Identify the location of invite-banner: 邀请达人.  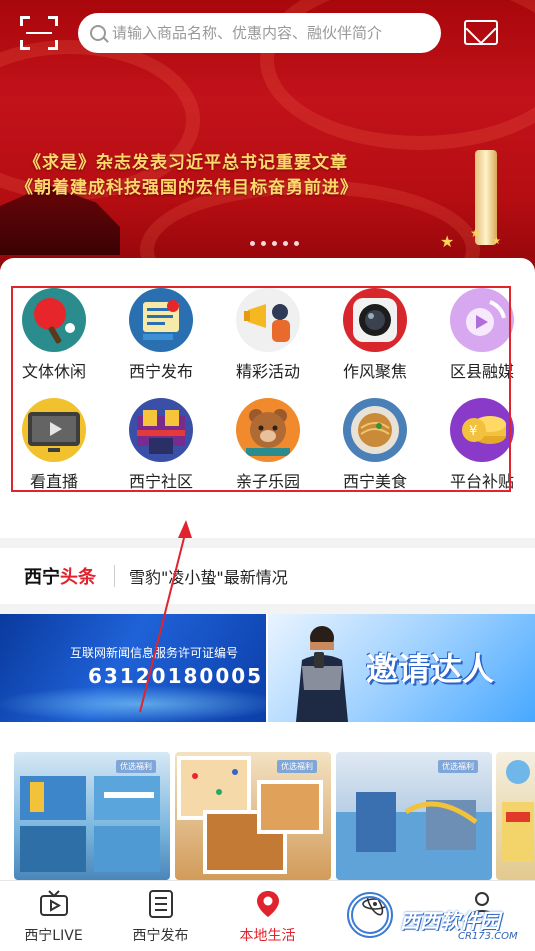
(401, 668).